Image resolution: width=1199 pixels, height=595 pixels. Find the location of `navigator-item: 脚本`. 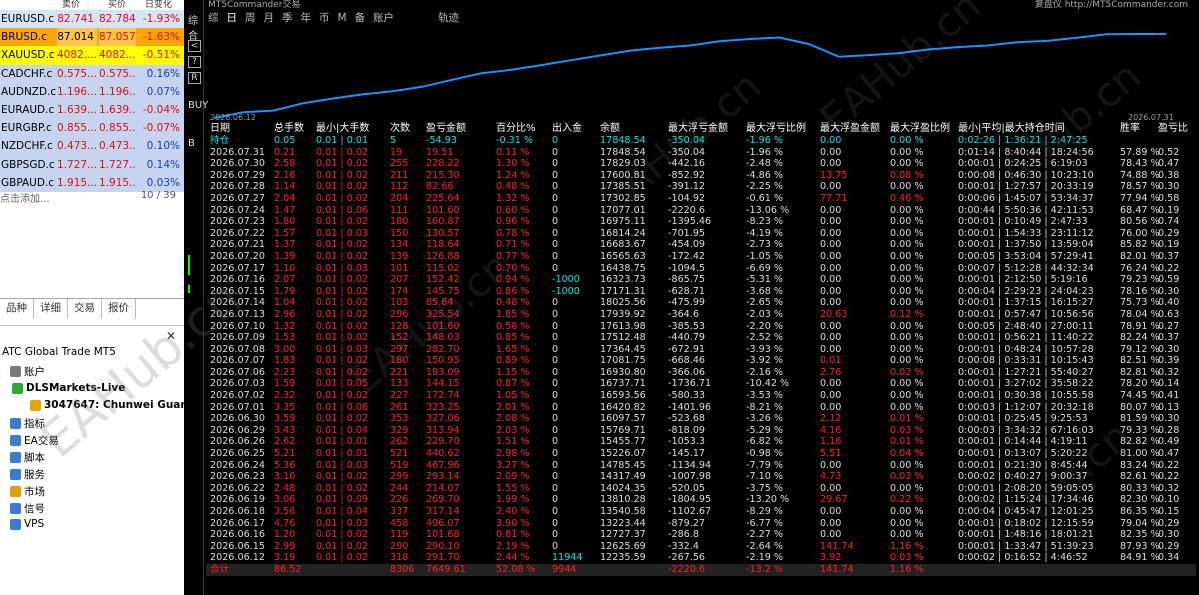

navigator-item: 脚本 is located at coordinates (27, 457).